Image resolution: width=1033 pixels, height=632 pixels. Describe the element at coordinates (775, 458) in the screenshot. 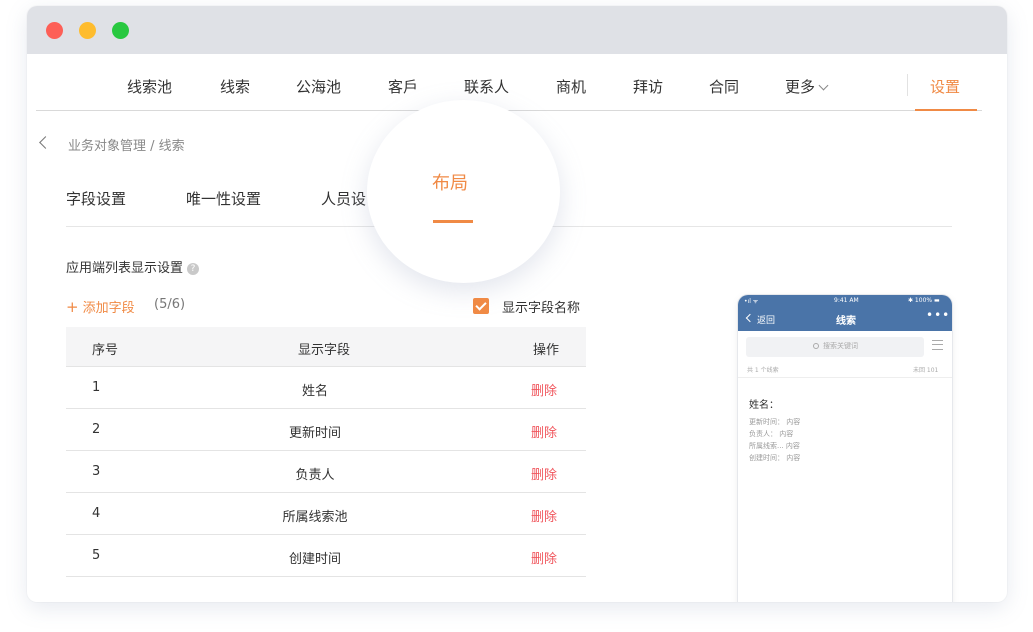

I see `mobile-card-line: 创建时间： 内容` at that location.